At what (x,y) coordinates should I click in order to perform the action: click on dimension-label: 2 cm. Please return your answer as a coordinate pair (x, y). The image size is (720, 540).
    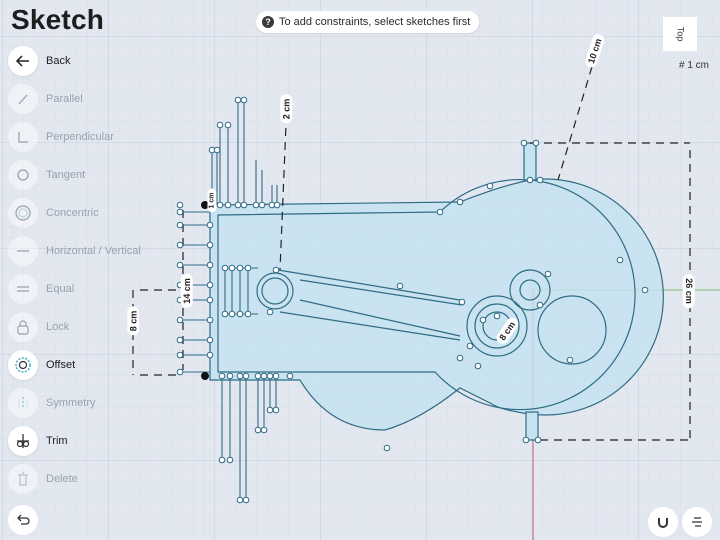
    Looking at the image, I should click on (286, 109).